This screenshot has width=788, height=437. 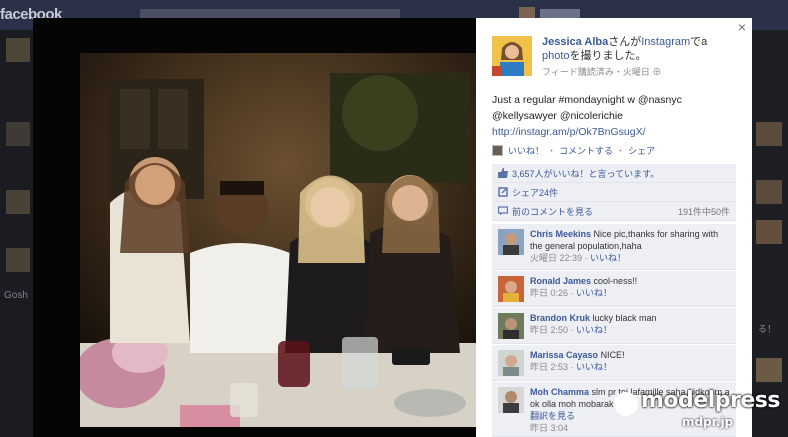 What do you see at coordinates (571, 367) in the screenshot?
I see `comment-meta: 昨日 2:53 · いいね！` at bounding box center [571, 367].